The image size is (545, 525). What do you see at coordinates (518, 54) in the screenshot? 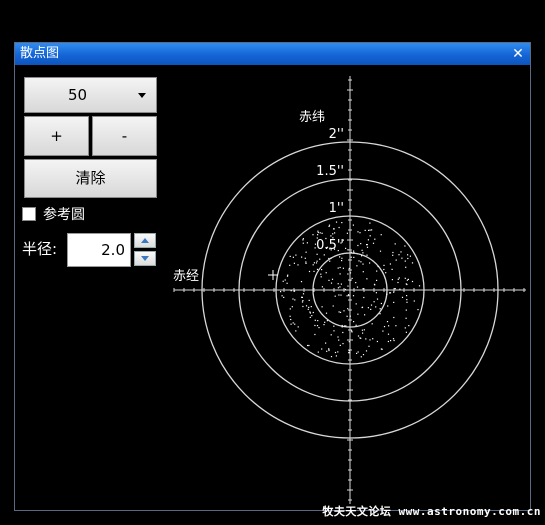
I see `close-icon: ✕` at bounding box center [518, 54].